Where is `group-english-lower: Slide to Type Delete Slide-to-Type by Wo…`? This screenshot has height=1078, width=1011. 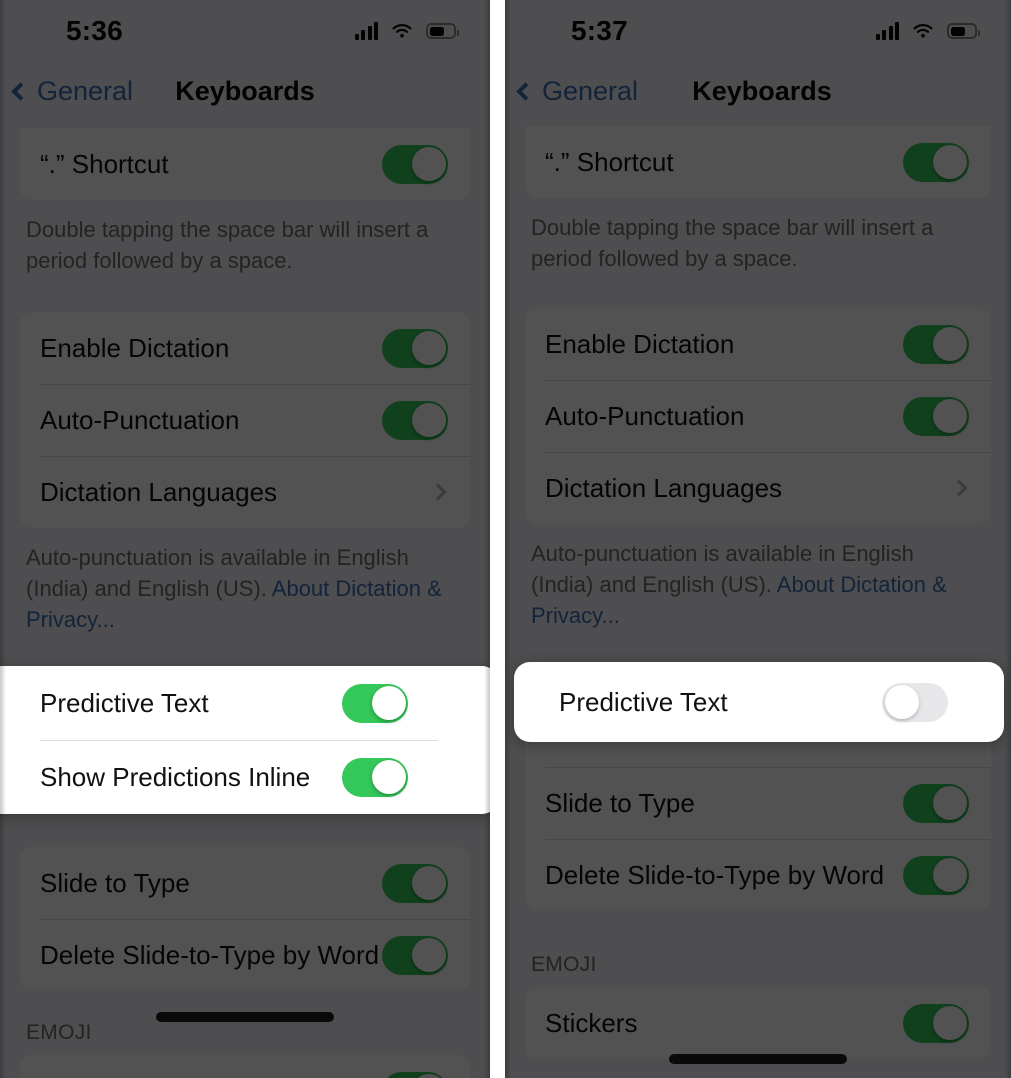
group-english-lower: Slide to Type Delete Slide-to-Type by Wo… is located at coordinates (245, 919).